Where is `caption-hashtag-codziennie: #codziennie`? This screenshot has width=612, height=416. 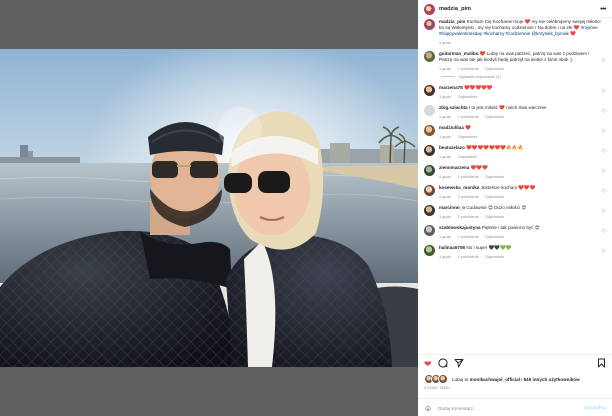 caption-hashtag-codziennie: #codziennie is located at coordinates (518, 33).